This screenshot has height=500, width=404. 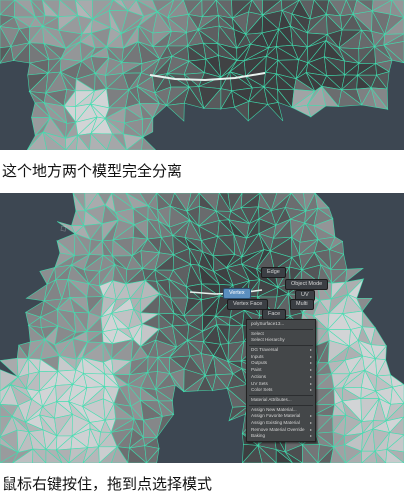 What do you see at coordinates (259, 383) in the screenshot?
I see `context-menu-item-label: UV Sets` at bounding box center [259, 383].